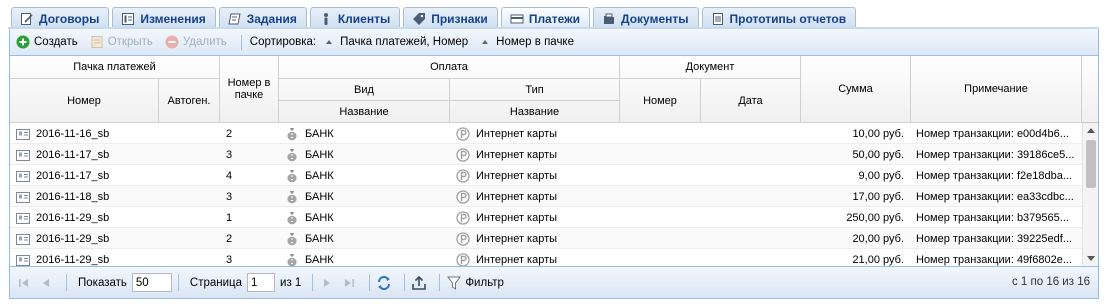 This screenshot has width=1108, height=305. Describe the element at coordinates (751, 101) in the screenshot. I see `header-doc-date: Дата` at that location.